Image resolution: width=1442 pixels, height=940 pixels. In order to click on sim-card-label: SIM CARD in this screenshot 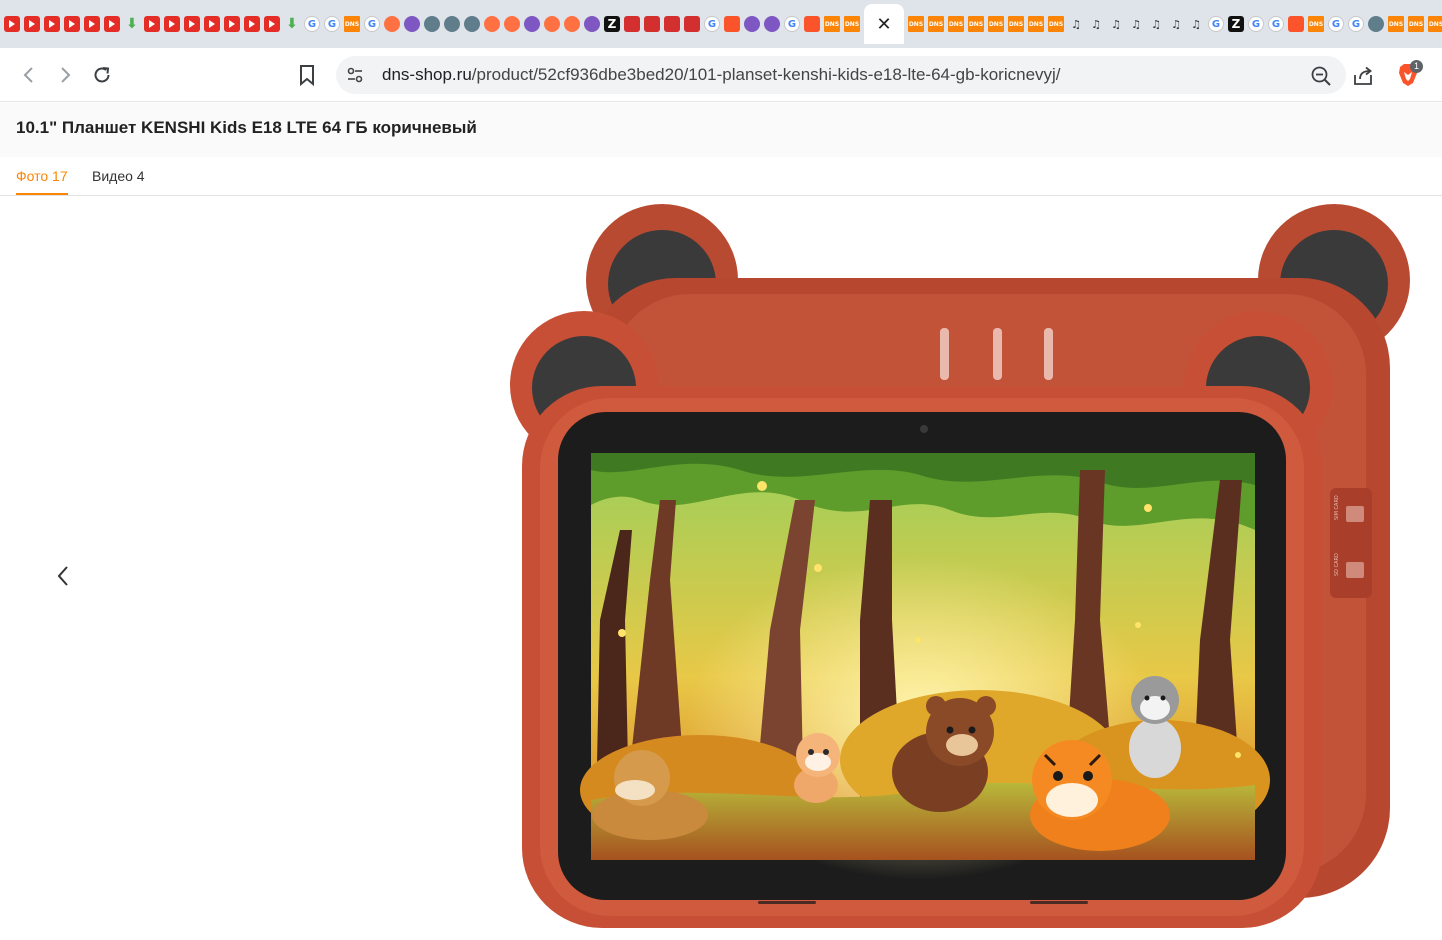, I will do `click(1337, 507)`.